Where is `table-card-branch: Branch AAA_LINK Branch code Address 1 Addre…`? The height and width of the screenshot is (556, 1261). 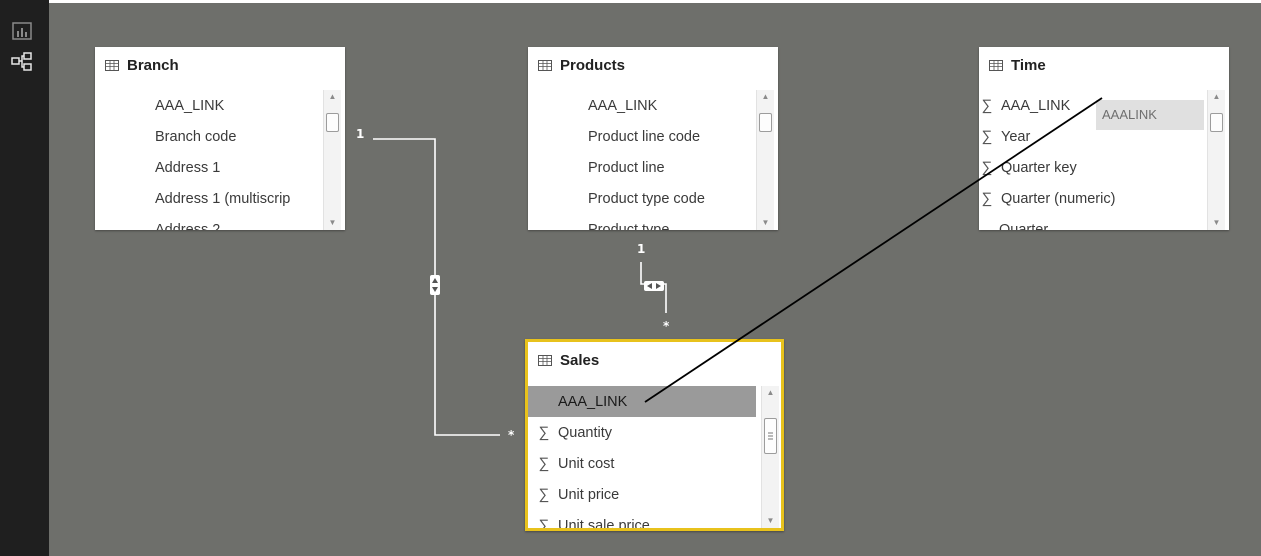
table-card-branch: Branch AAA_LINK Branch code Address 1 Addre… is located at coordinates (220, 138).